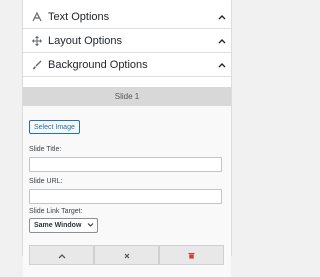  What do you see at coordinates (79, 16) in the screenshot?
I see `accordion-label: Text Options` at bounding box center [79, 16].